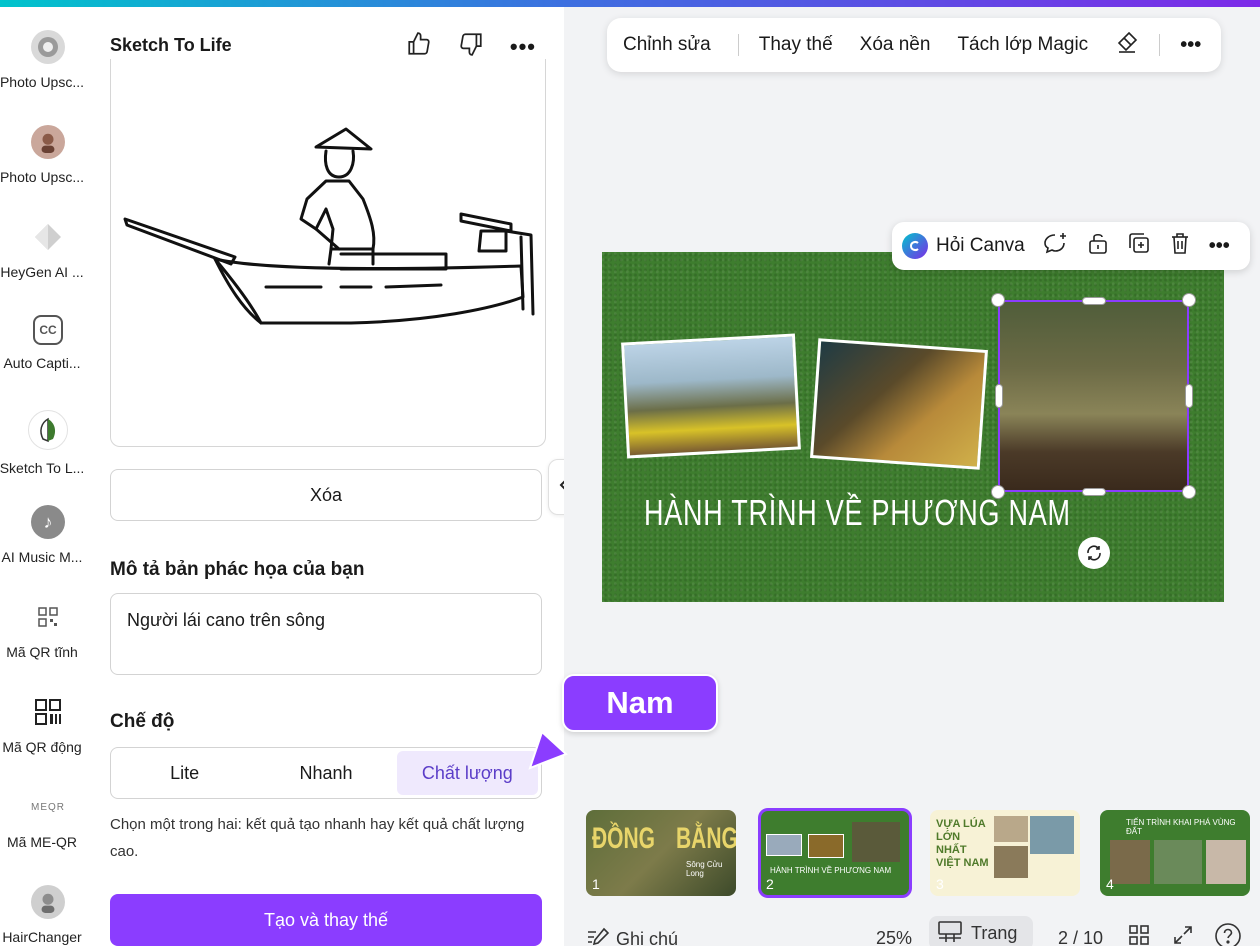  I want to click on rotate-icon, so click(1094, 553).